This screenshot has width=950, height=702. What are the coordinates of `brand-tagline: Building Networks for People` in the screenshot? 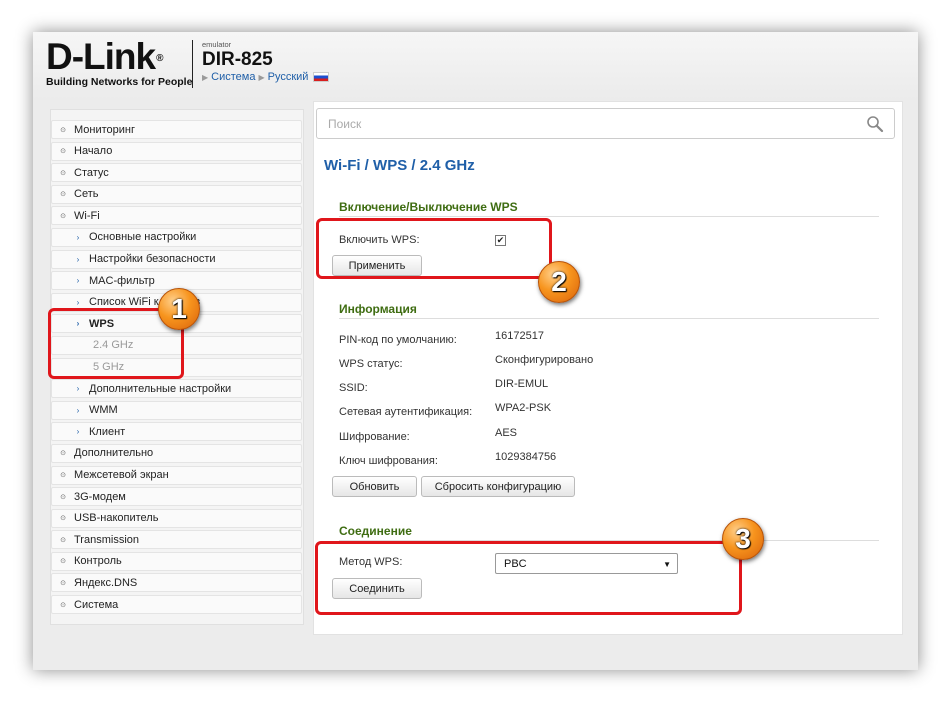 It's located at (119, 82).